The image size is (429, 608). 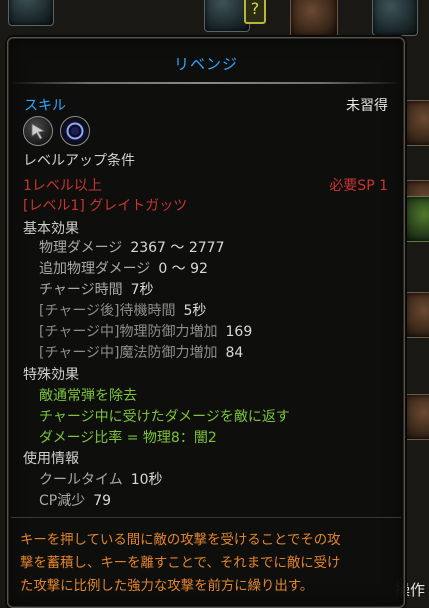 What do you see at coordinates (367, 106) in the screenshot?
I see `learn-status: 未習得` at bounding box center [367, 106].